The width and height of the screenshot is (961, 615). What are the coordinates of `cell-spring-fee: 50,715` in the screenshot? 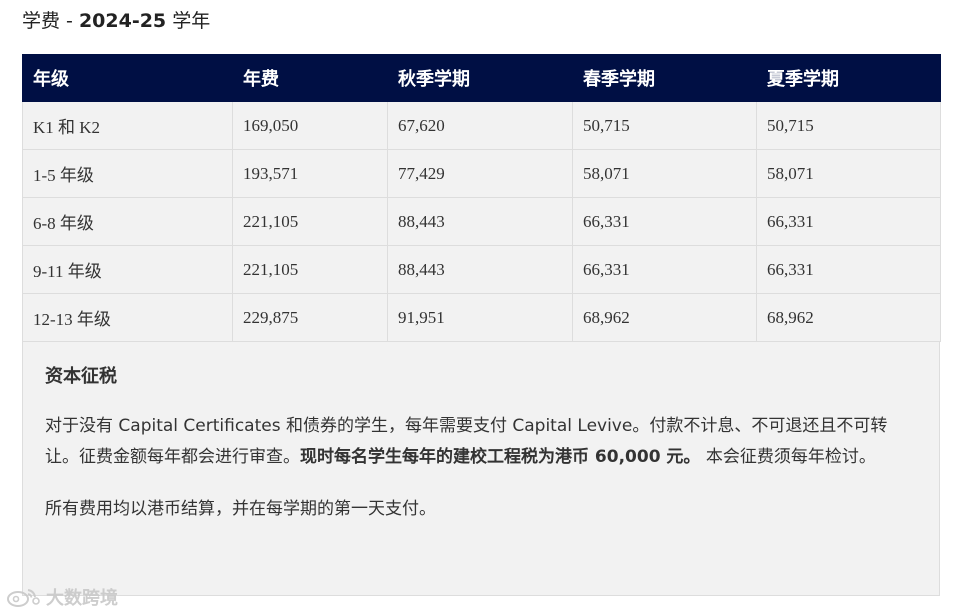 It's located at (664, 125).